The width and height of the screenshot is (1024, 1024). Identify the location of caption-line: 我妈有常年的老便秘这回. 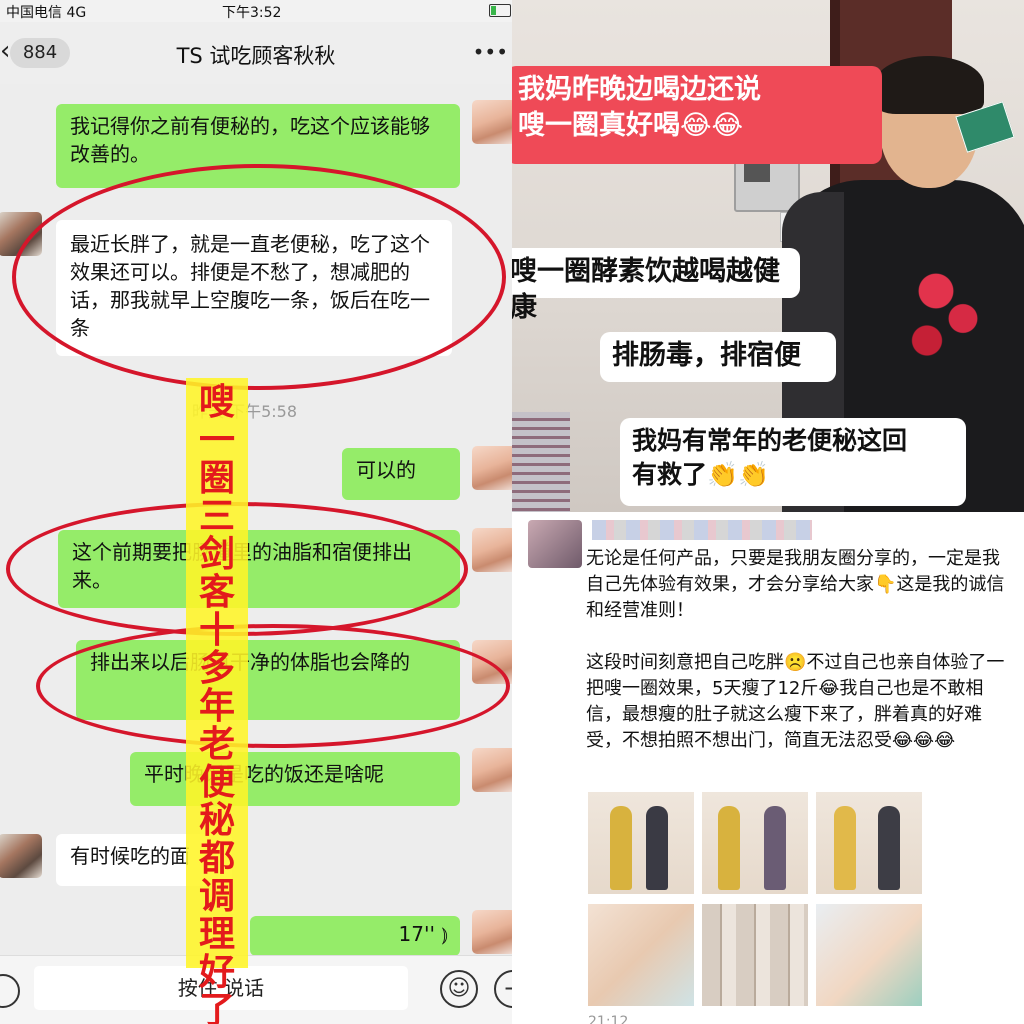
(770, 440).